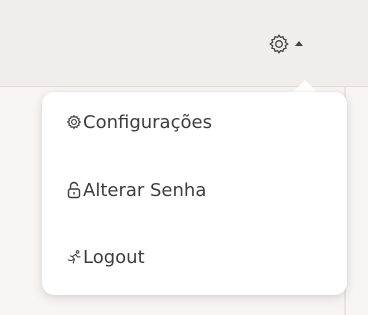 The height and width of the screenshot is (315, 368). What do you see at coordinates (194, 257) in the screenshot?
I see `menu-item-logout: Logout` at bounding box center [194, 257].